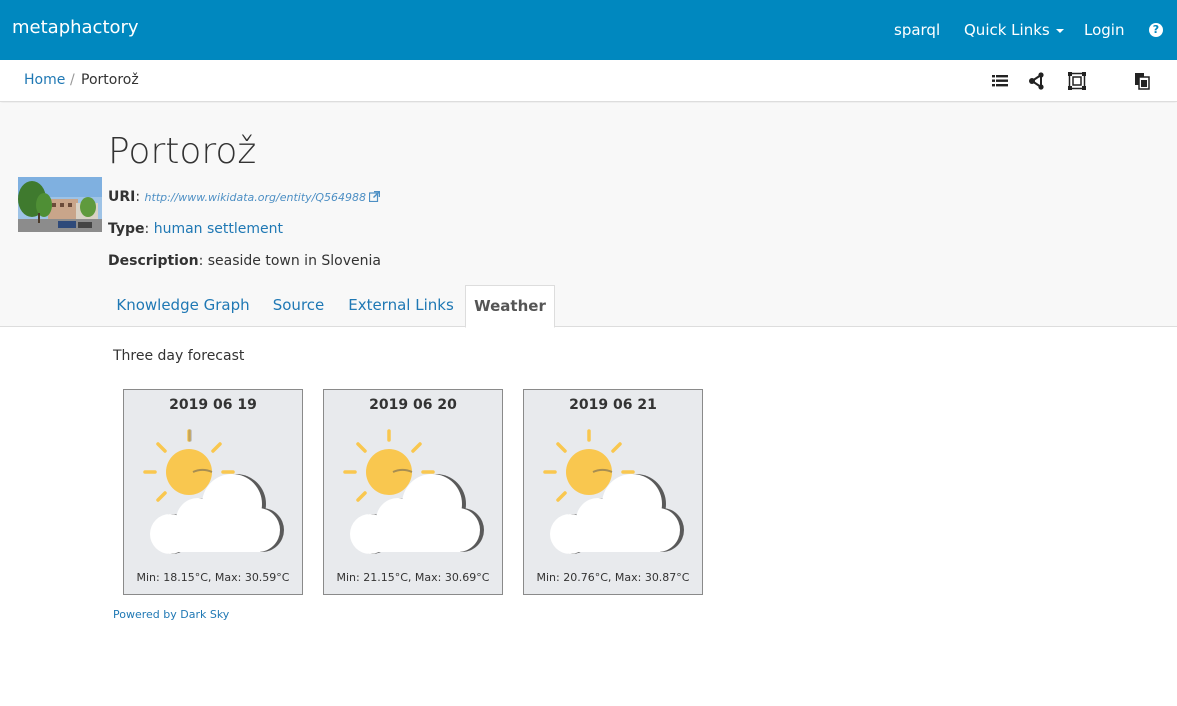 This screenshot has width=1177, height=706. Describe the element at coordinates (613, 405) in the screenshot. I see `forecast-date: 2019 06 21` at that location.